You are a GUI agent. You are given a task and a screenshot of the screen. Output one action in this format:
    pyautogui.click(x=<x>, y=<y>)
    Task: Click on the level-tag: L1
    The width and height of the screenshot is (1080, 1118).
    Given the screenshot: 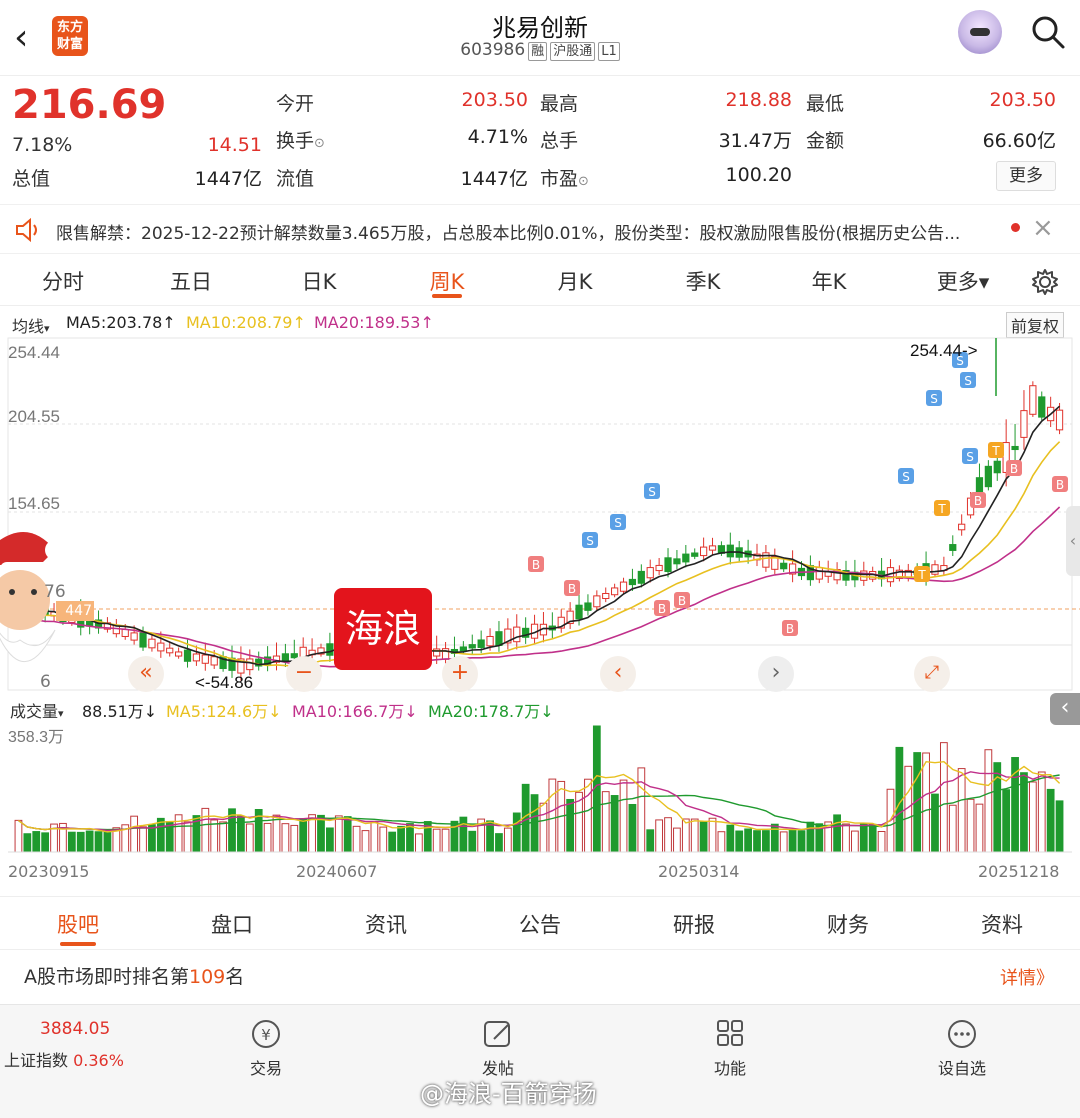 What is the action you would take?
    pyautogui.click(x=609, y=51)
    